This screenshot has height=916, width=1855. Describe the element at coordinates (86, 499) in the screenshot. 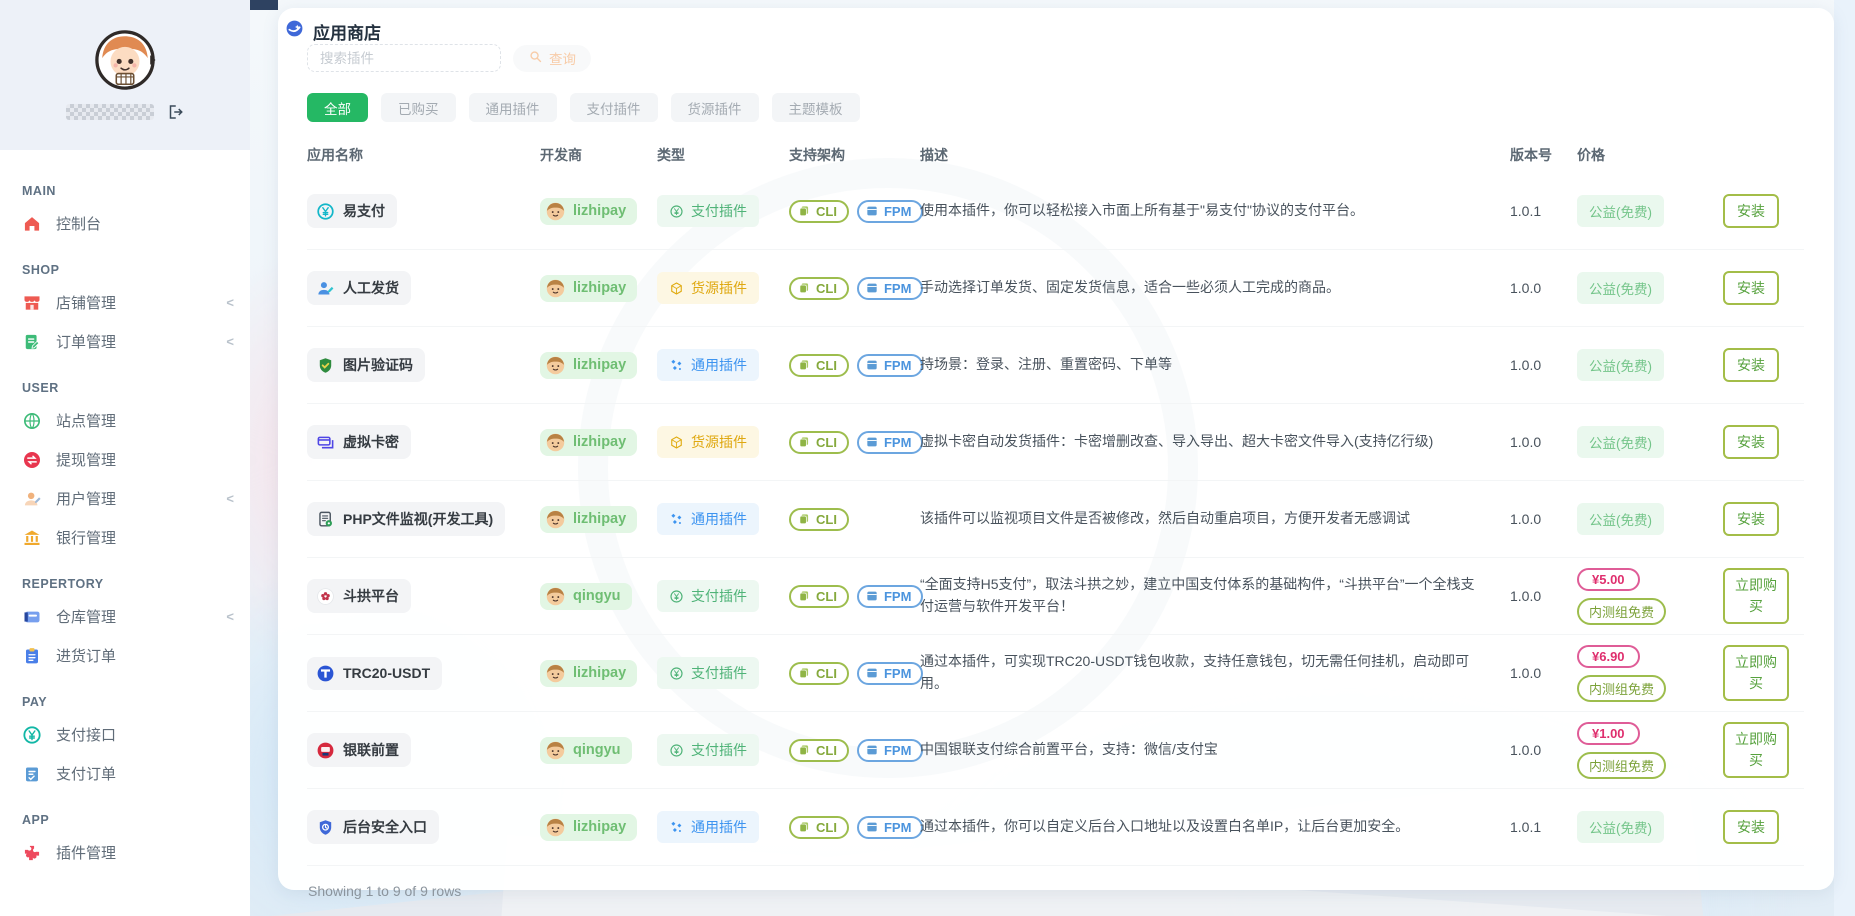

I see `sidebar-item-label: 用户管理` at that location.